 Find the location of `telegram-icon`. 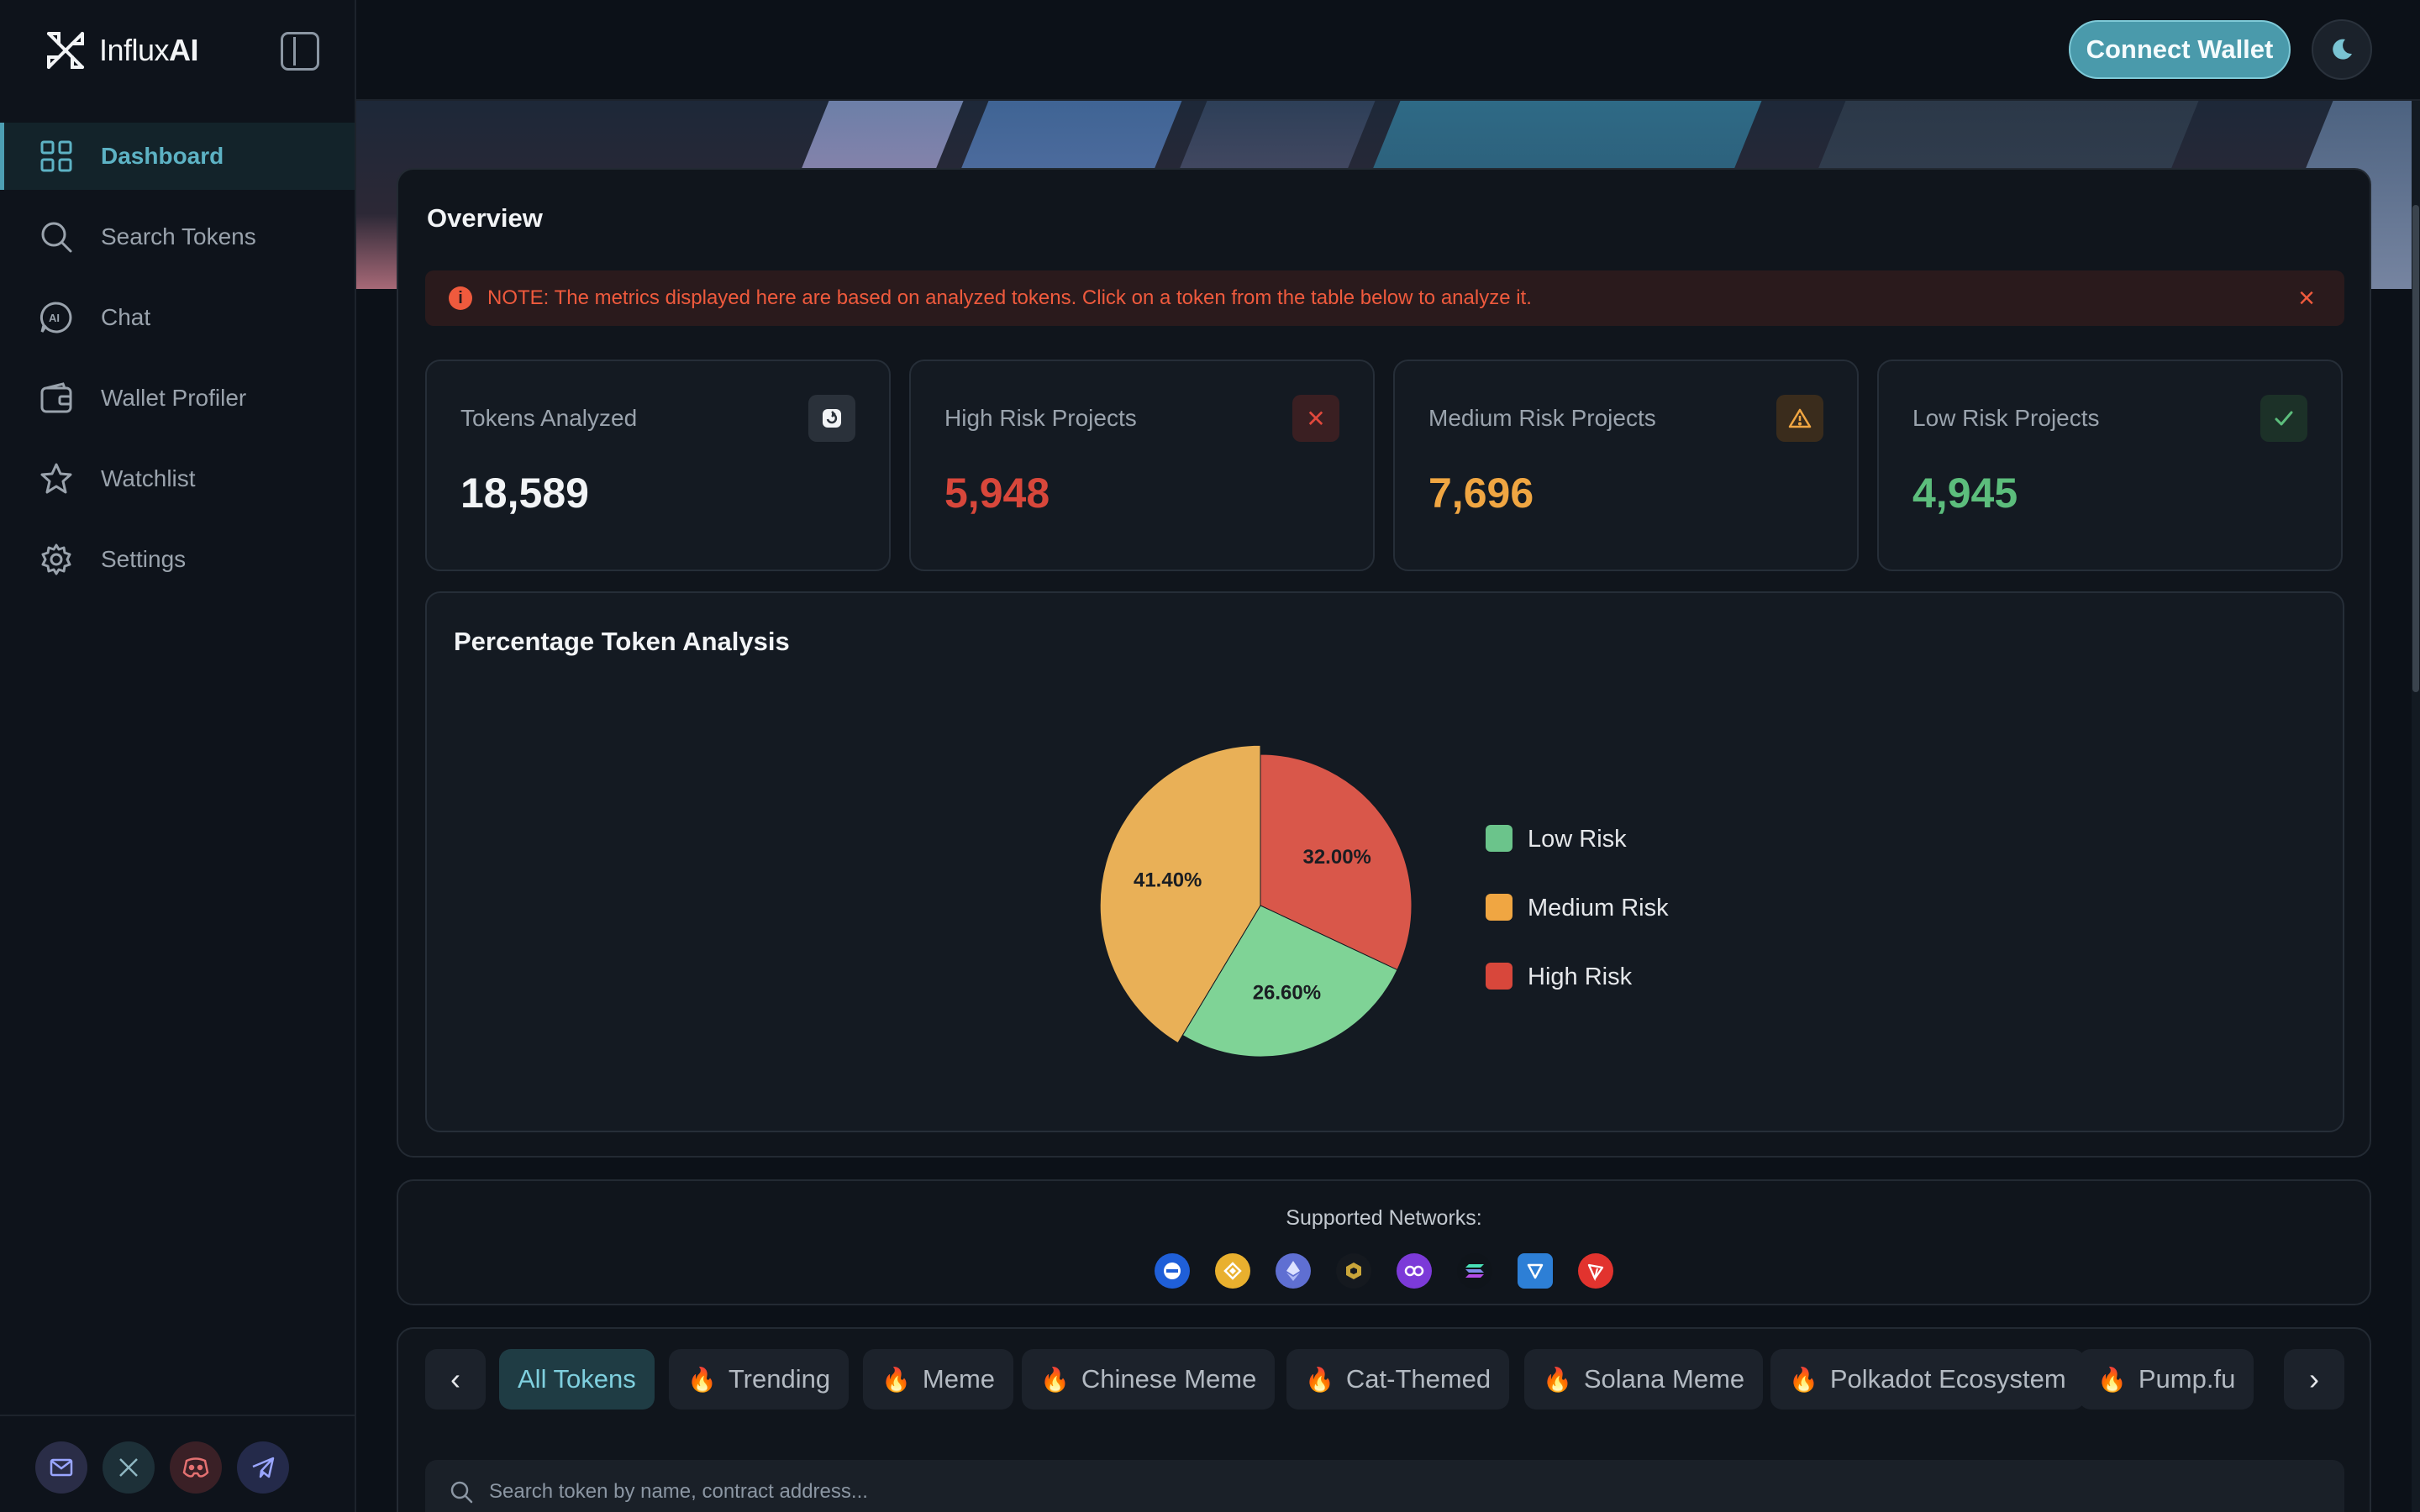

telegram-icon is located at coordinates (263, 1467).